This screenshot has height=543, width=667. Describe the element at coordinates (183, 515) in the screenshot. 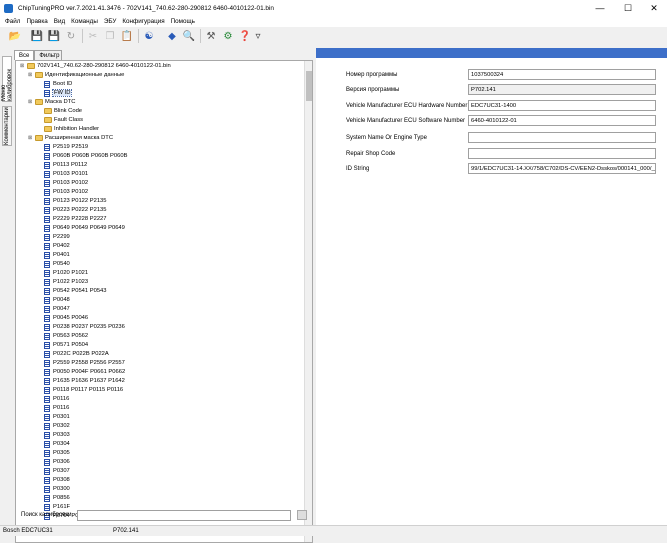

I see `search-input` at that location.